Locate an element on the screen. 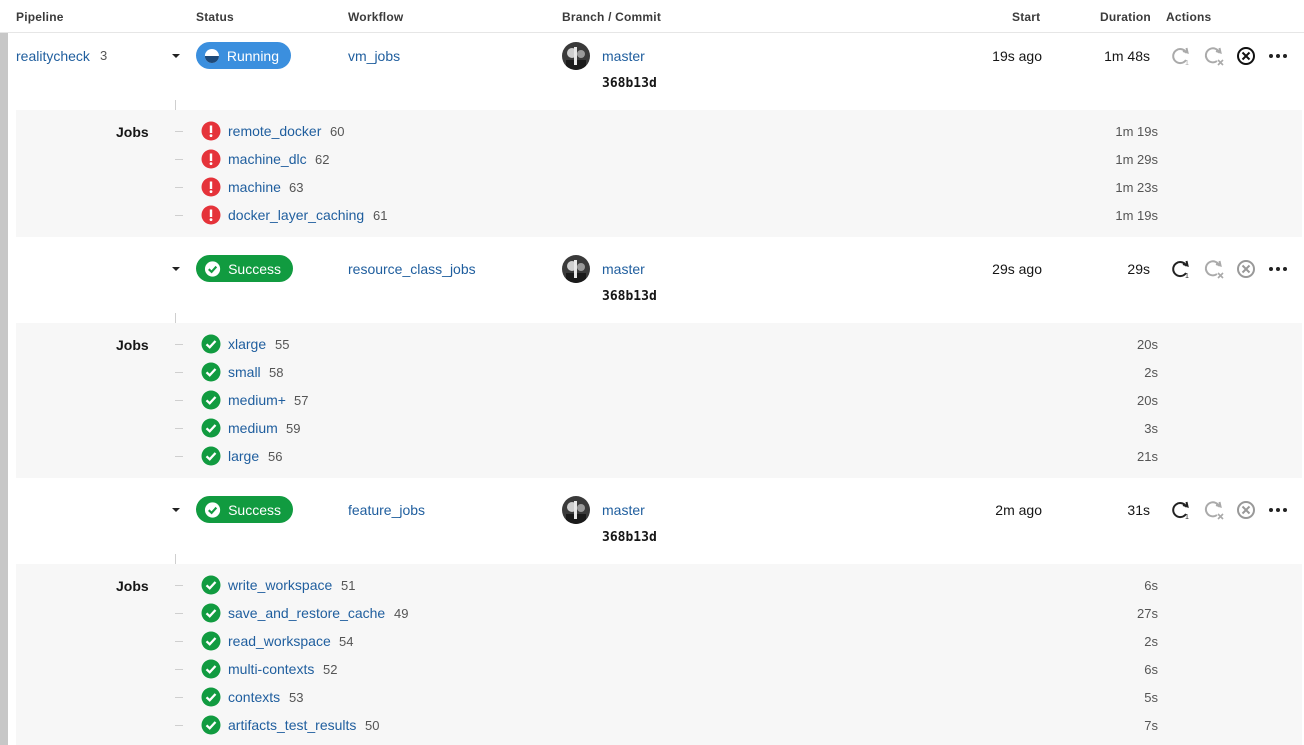 The image size is (1304, 745). workflow-duration: 31s is located at coordinates (1138, 510).